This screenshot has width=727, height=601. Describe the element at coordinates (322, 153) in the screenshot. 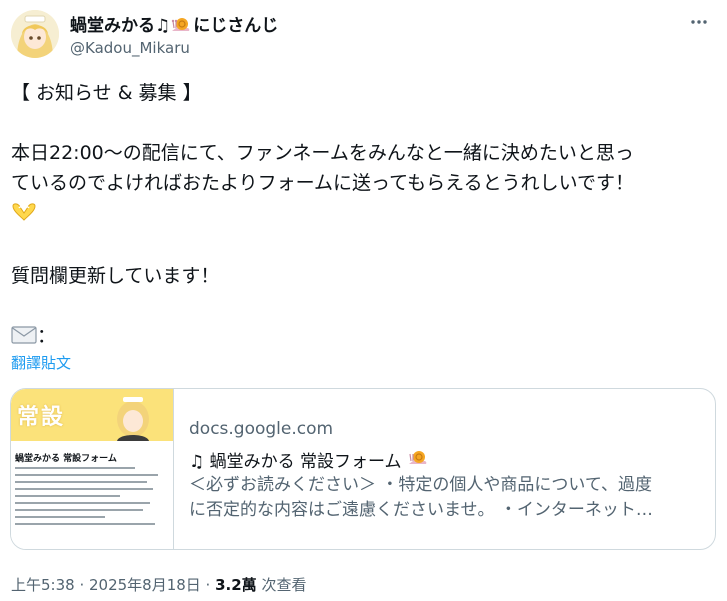

I see `tweet-line: 本日22:00〜の配信にて、ファンネームをみんなと一緒に決めたいと思っ` at that location.